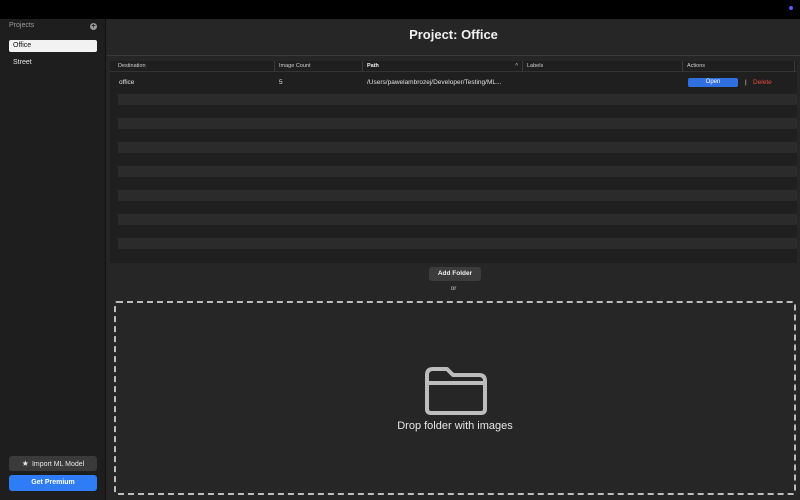 This screenshot has height=500, width=800. I want to click on column-header-destination: Destination, so click(194, 66).